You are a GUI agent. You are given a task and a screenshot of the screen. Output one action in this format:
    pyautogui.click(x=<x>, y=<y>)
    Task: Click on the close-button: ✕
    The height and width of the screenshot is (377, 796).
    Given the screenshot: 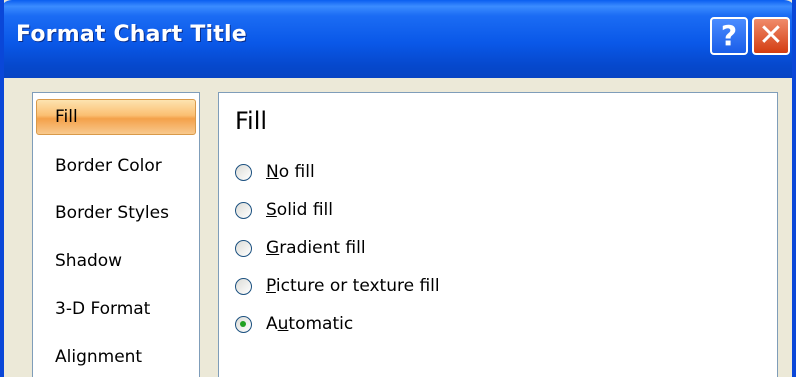 What is the action you would take?
    pyautogui.click(x=771, y=36)
    